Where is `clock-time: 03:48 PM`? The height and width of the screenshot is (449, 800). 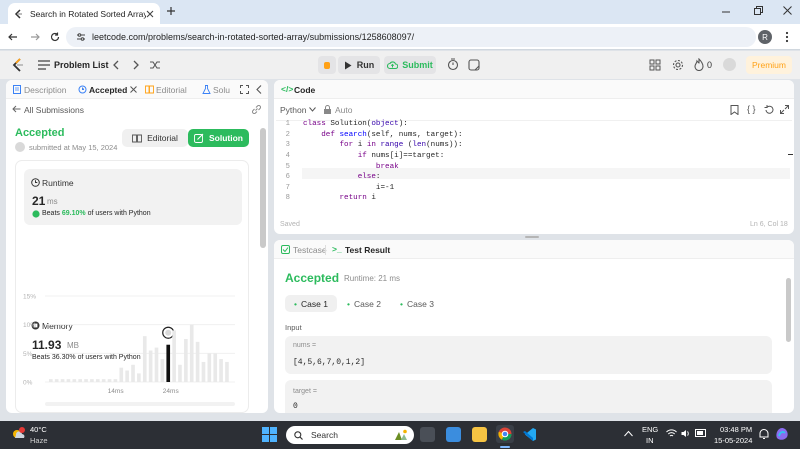
clock-time: 03:48 PM is located at coordinates (736, 429).